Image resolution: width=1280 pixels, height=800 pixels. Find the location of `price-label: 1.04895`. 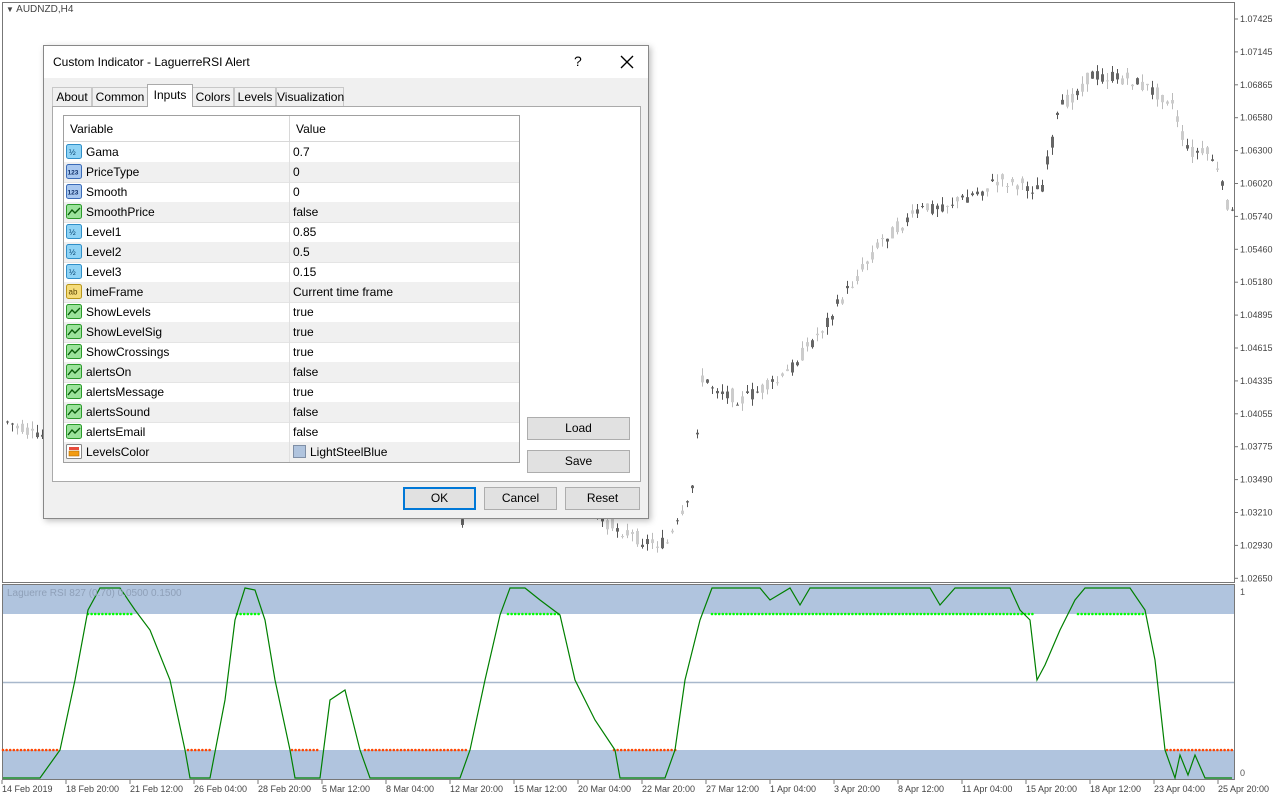

price-label: 1.04895 is located at coordinates (1256, 315).